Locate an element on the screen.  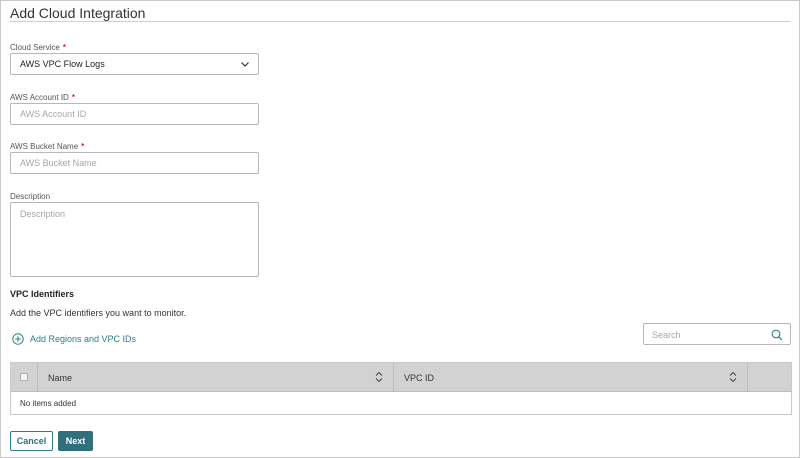
search-box is located at coordinates (717, 334).